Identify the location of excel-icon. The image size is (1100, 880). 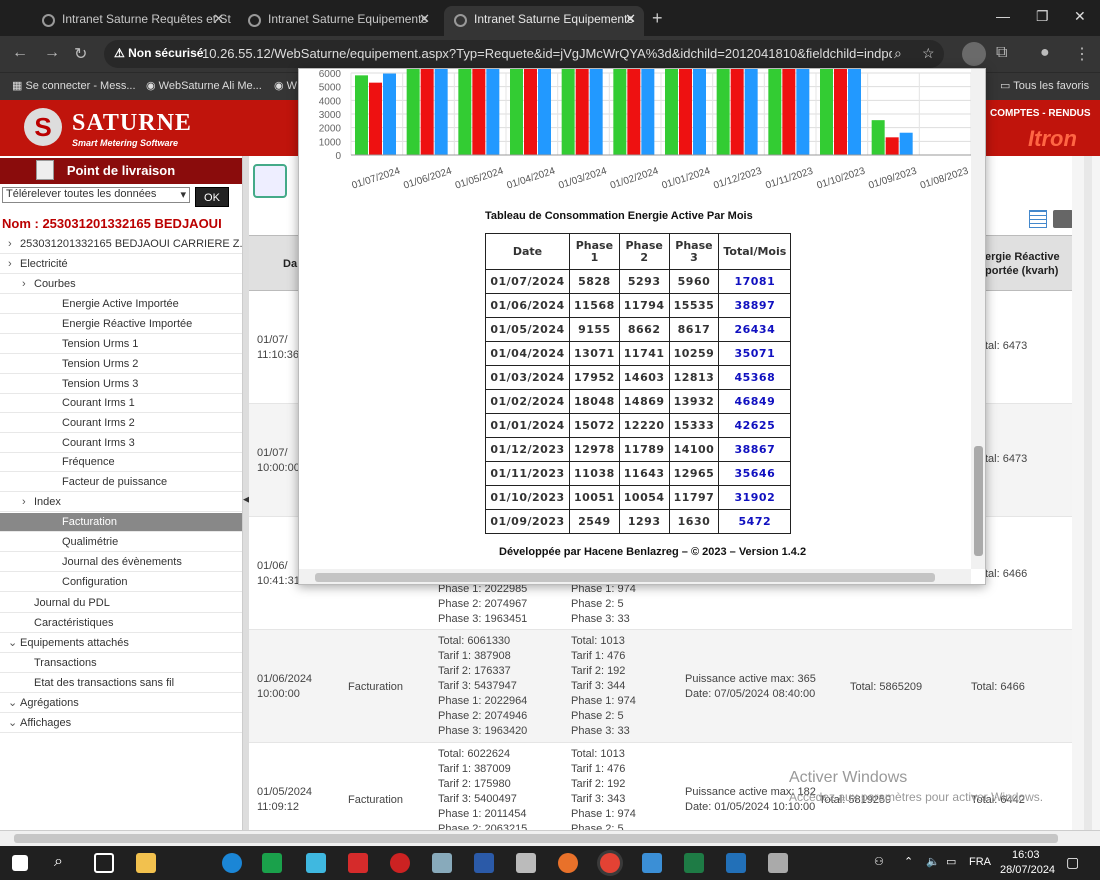
(694, 863).